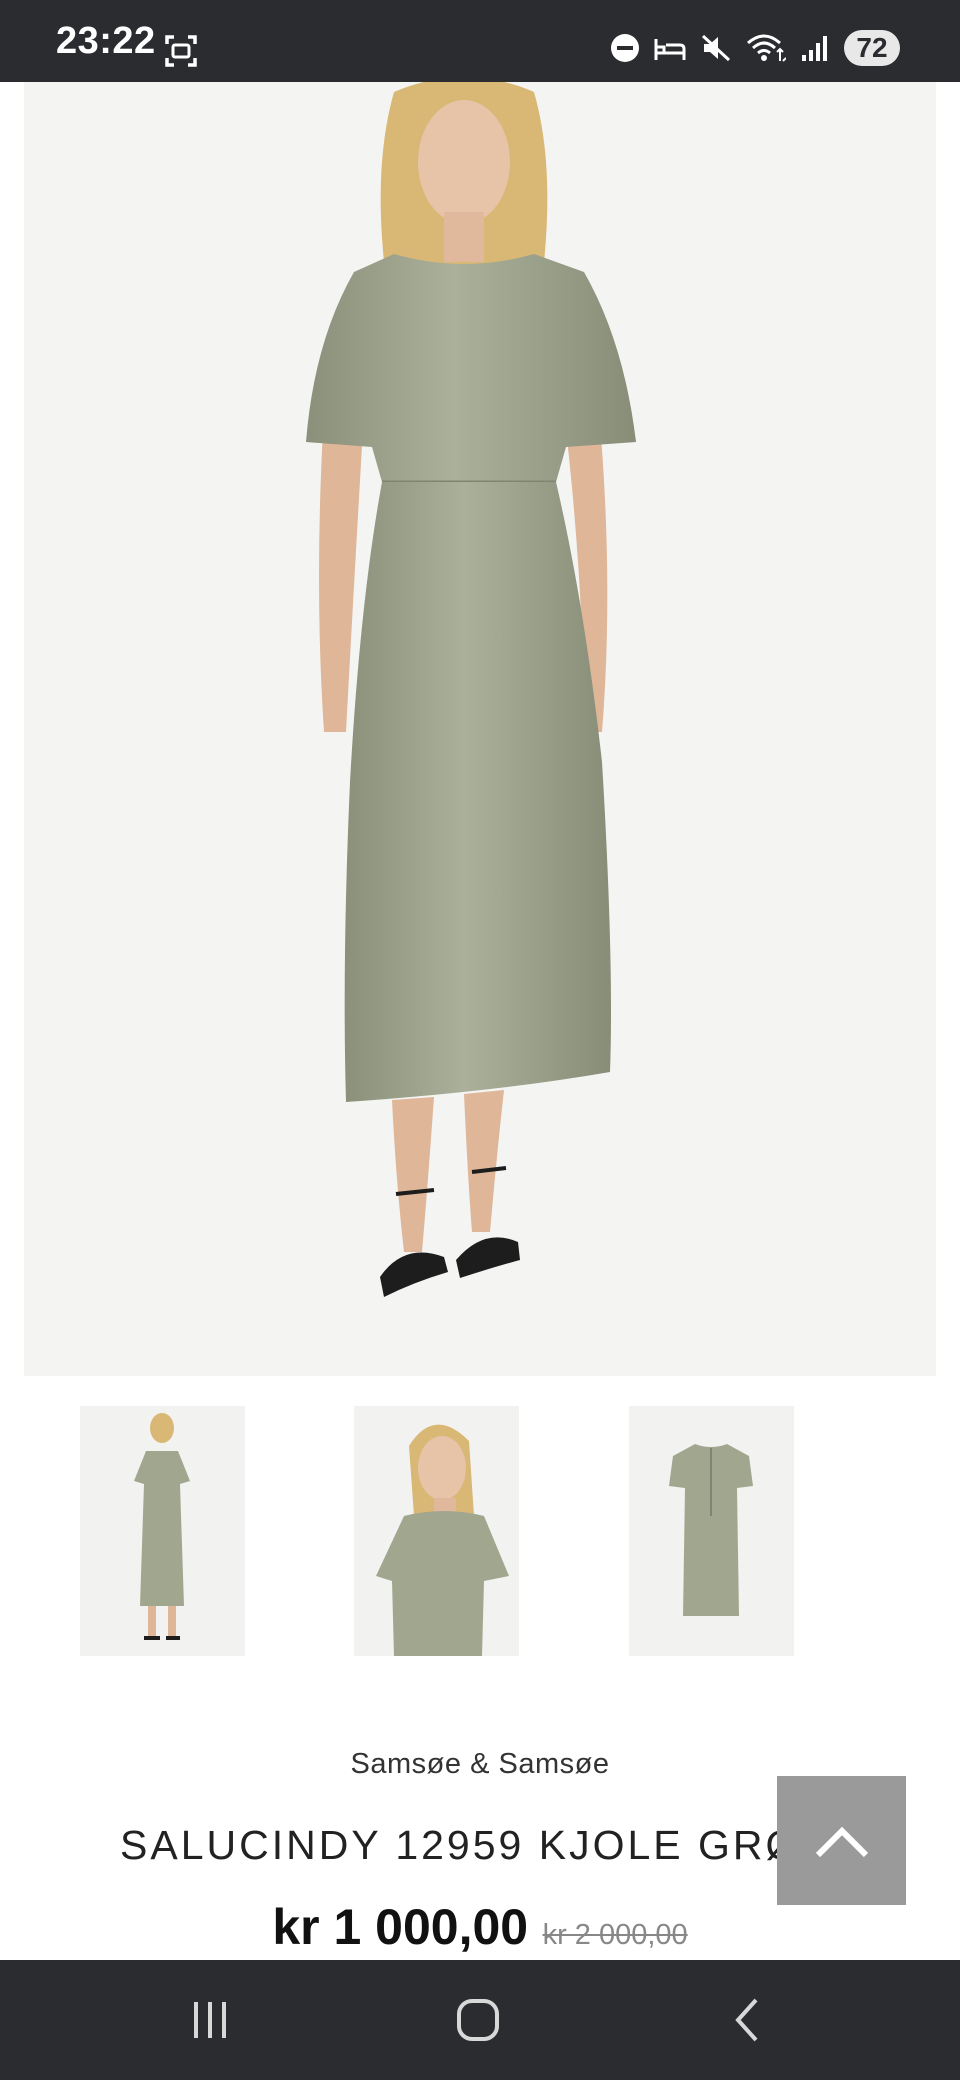  What do you see at coordinates (442, 1540) in the screenshot?
I see `thumbnail-side-image` at bounding box center [442, 1540].